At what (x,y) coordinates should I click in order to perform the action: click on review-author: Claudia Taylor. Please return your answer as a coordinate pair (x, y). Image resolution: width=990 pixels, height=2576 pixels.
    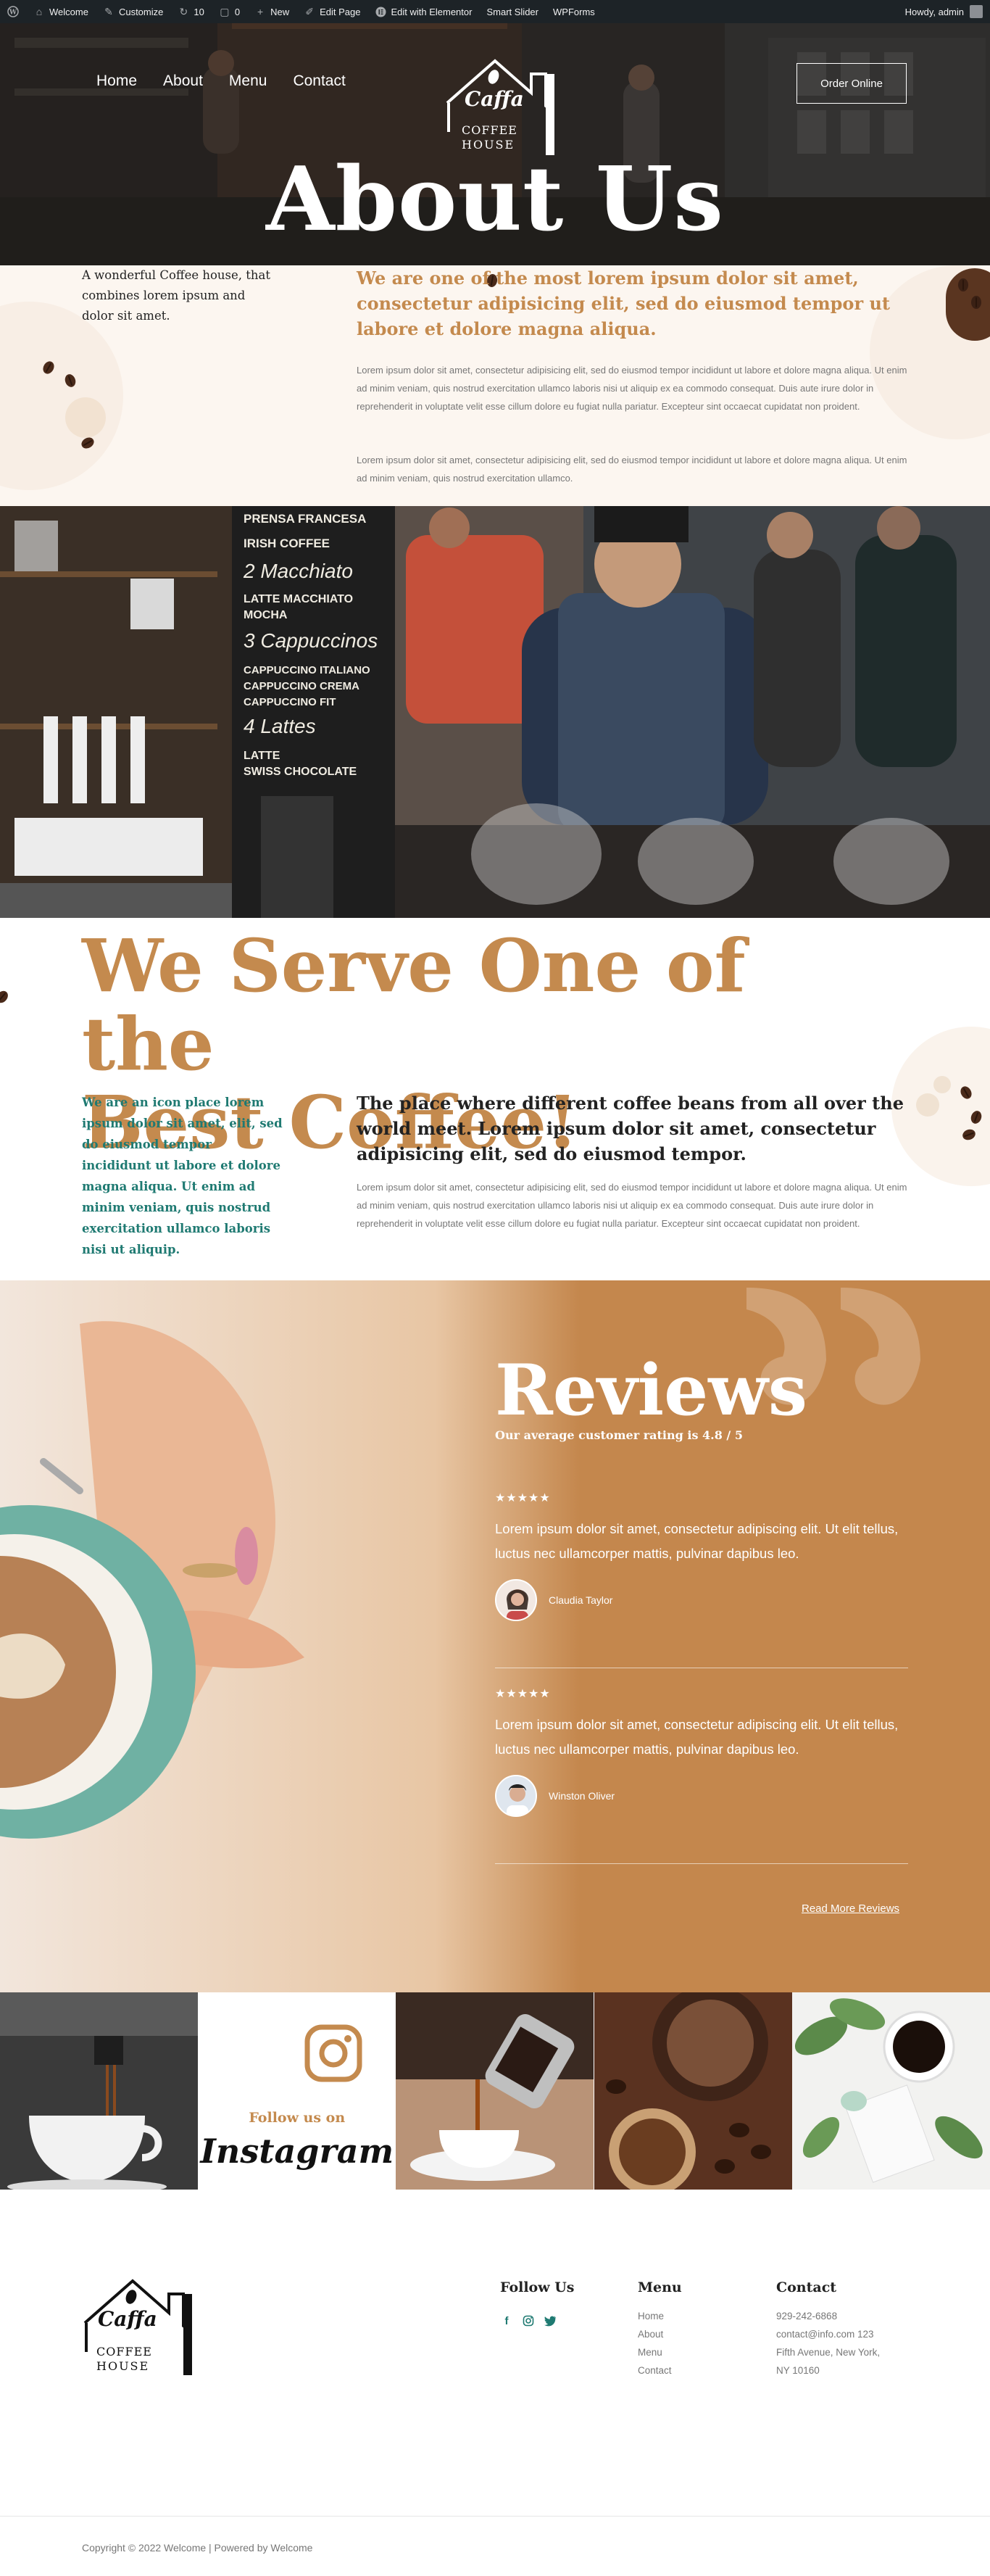
    Looking at the image, I should click on (553, 1600).